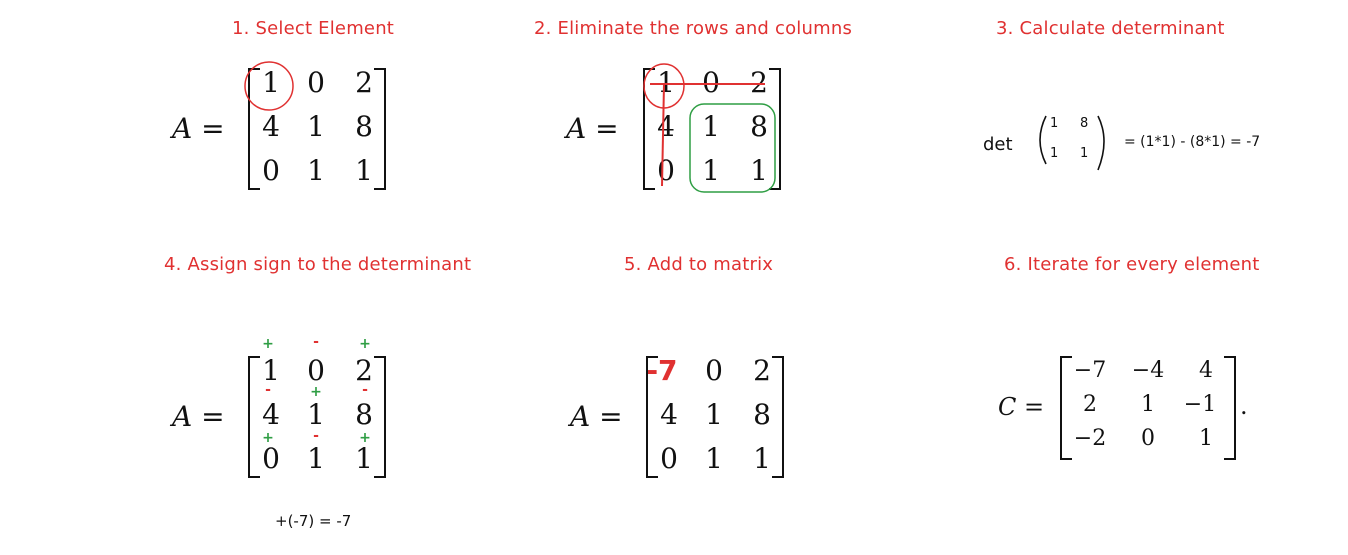 The height and width of the screenshot is (555, 1348). What do you see at coordinates (663, 135) in the screenshot?
I see `column-strike-line` at bounding box center [663, 135].